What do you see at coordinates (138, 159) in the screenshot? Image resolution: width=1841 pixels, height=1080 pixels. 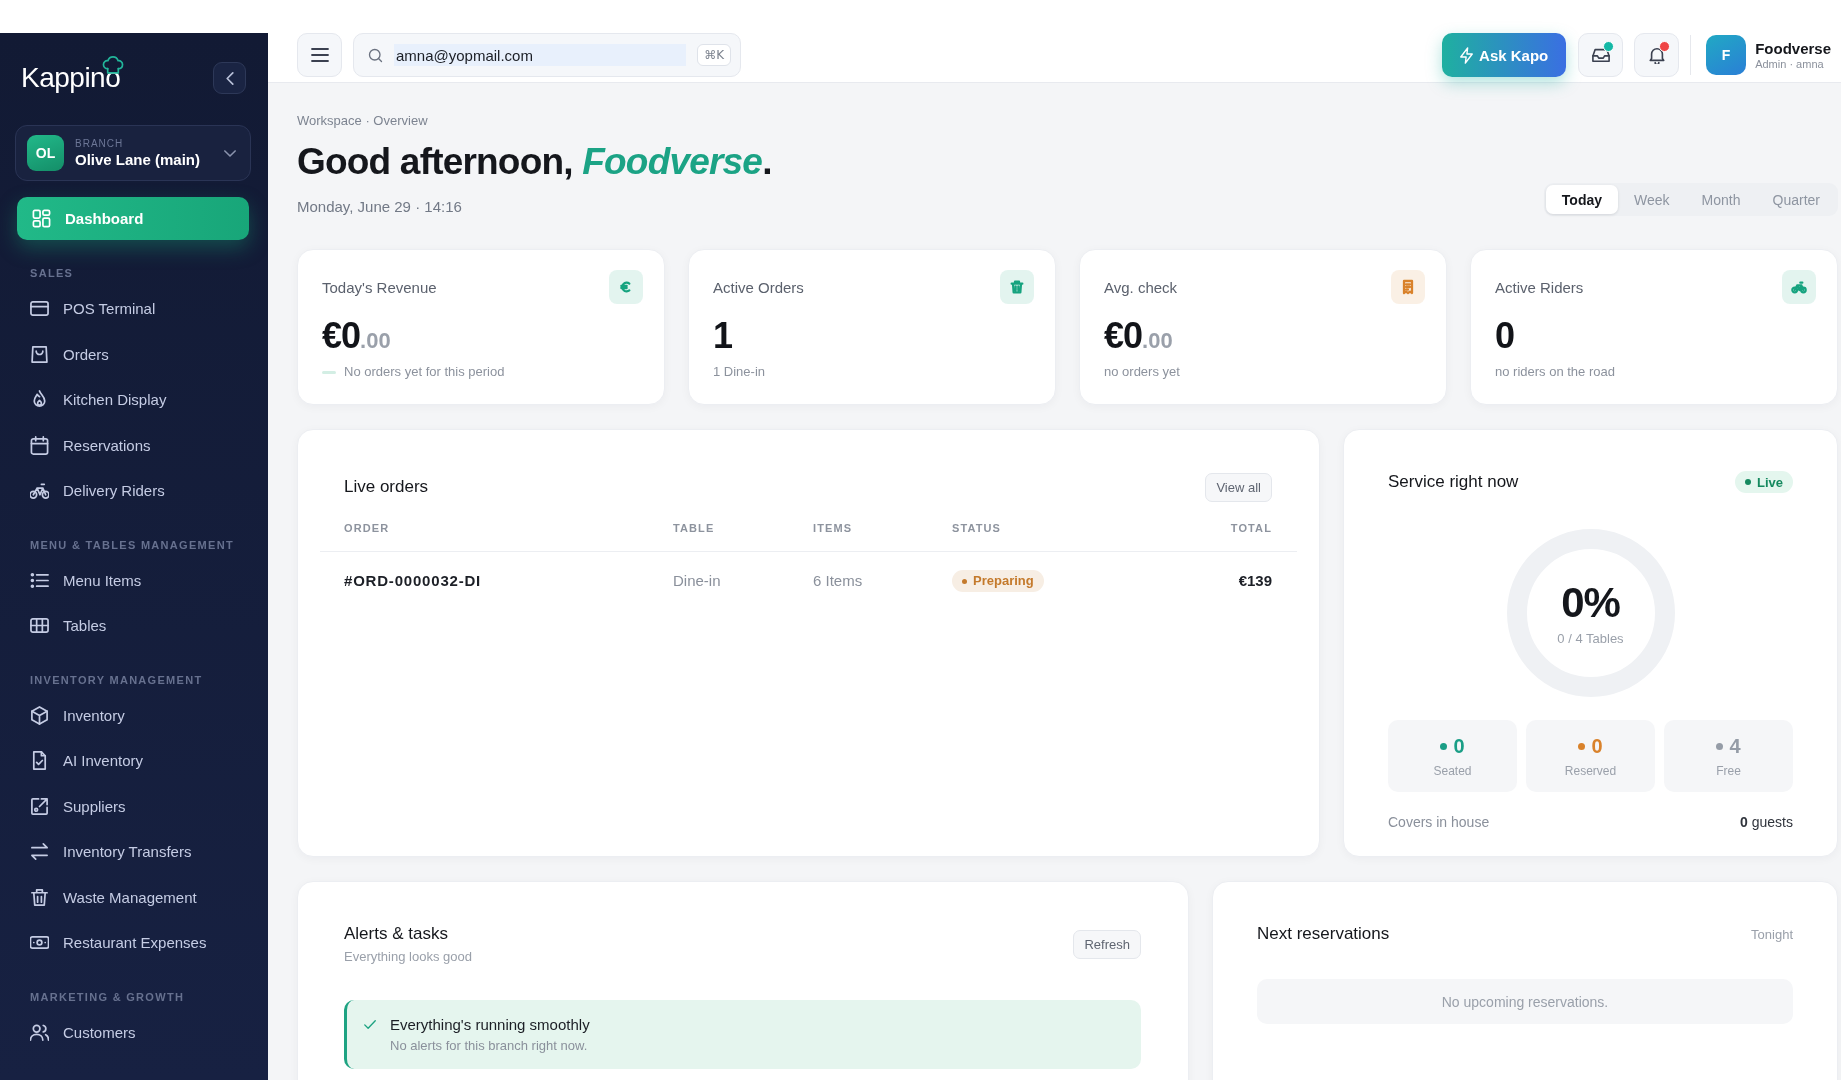 I see `branch-name: Olive Lane (main)` at bounding box center [138, 159].